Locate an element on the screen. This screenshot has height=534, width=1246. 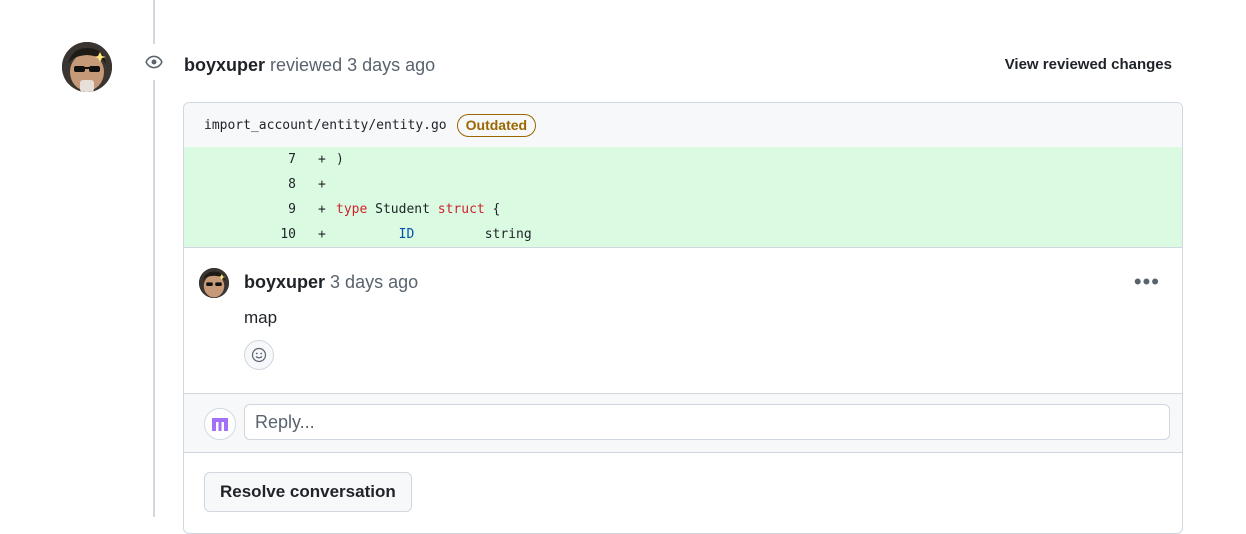
reply-bar is located at coordinates (683, 423).